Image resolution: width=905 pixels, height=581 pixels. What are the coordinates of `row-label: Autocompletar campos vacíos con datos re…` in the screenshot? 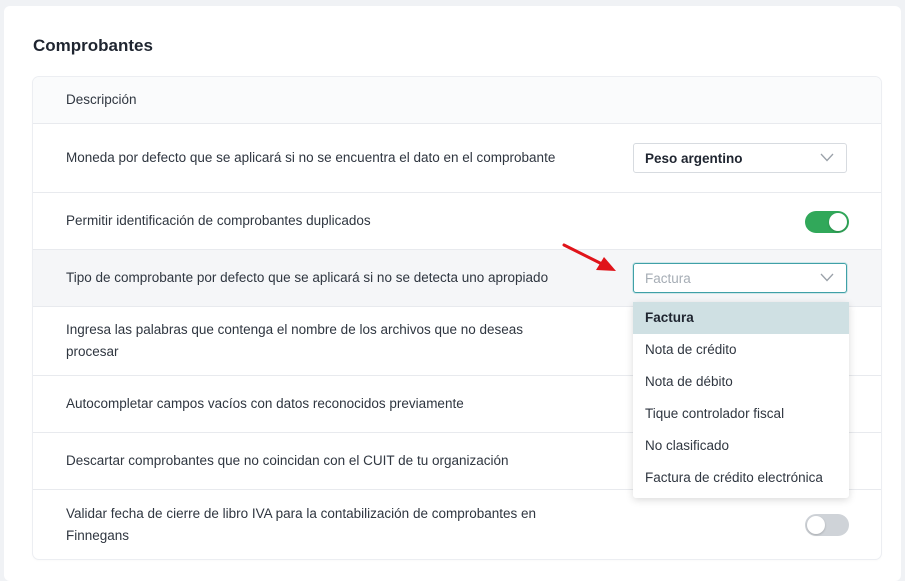 It's located at (265, 403).